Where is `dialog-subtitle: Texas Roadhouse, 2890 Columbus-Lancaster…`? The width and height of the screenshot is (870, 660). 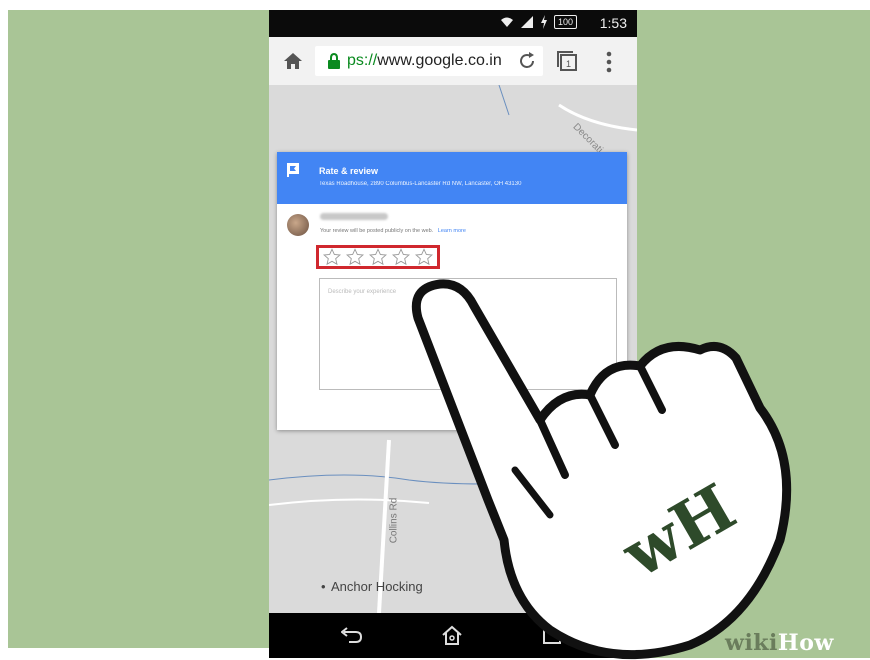 dialog-subtitle: Texas Roadhouse, 2890 Columbus-Lancaster… is located at coordinates (420, 184).